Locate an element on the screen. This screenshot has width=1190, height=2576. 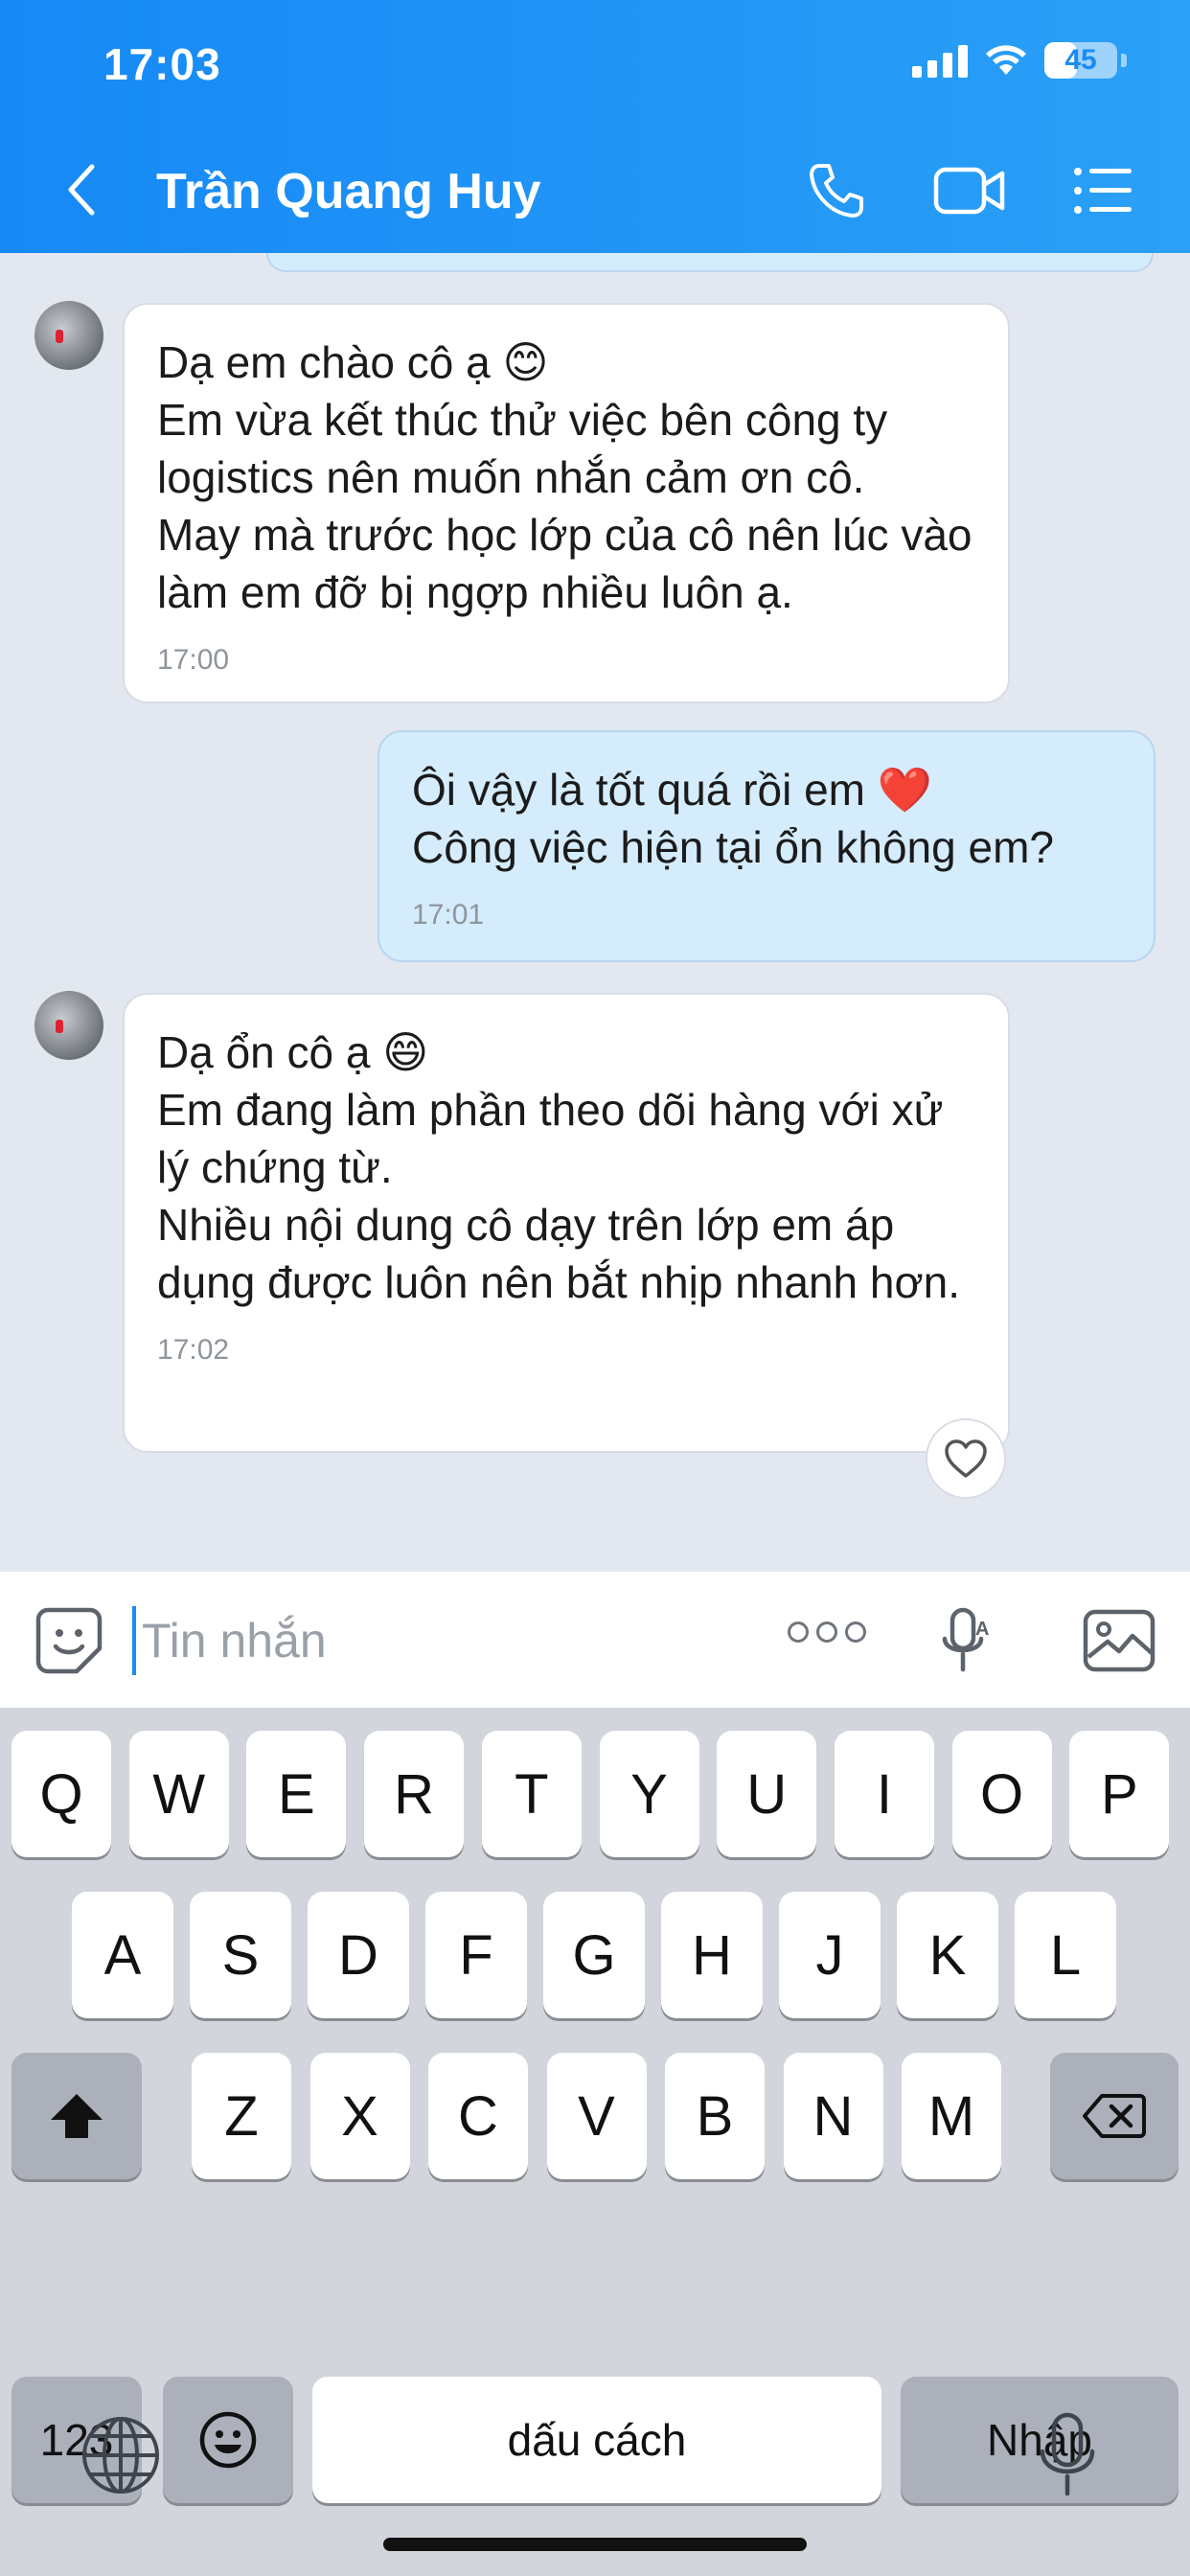
heart-icon is located at coordinates (966, 1458).